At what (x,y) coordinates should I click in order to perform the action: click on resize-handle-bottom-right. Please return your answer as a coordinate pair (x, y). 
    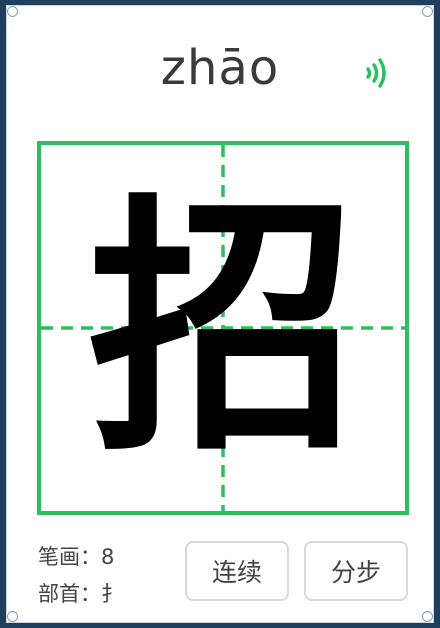
    Looking at the image, I should click on (427, 616).